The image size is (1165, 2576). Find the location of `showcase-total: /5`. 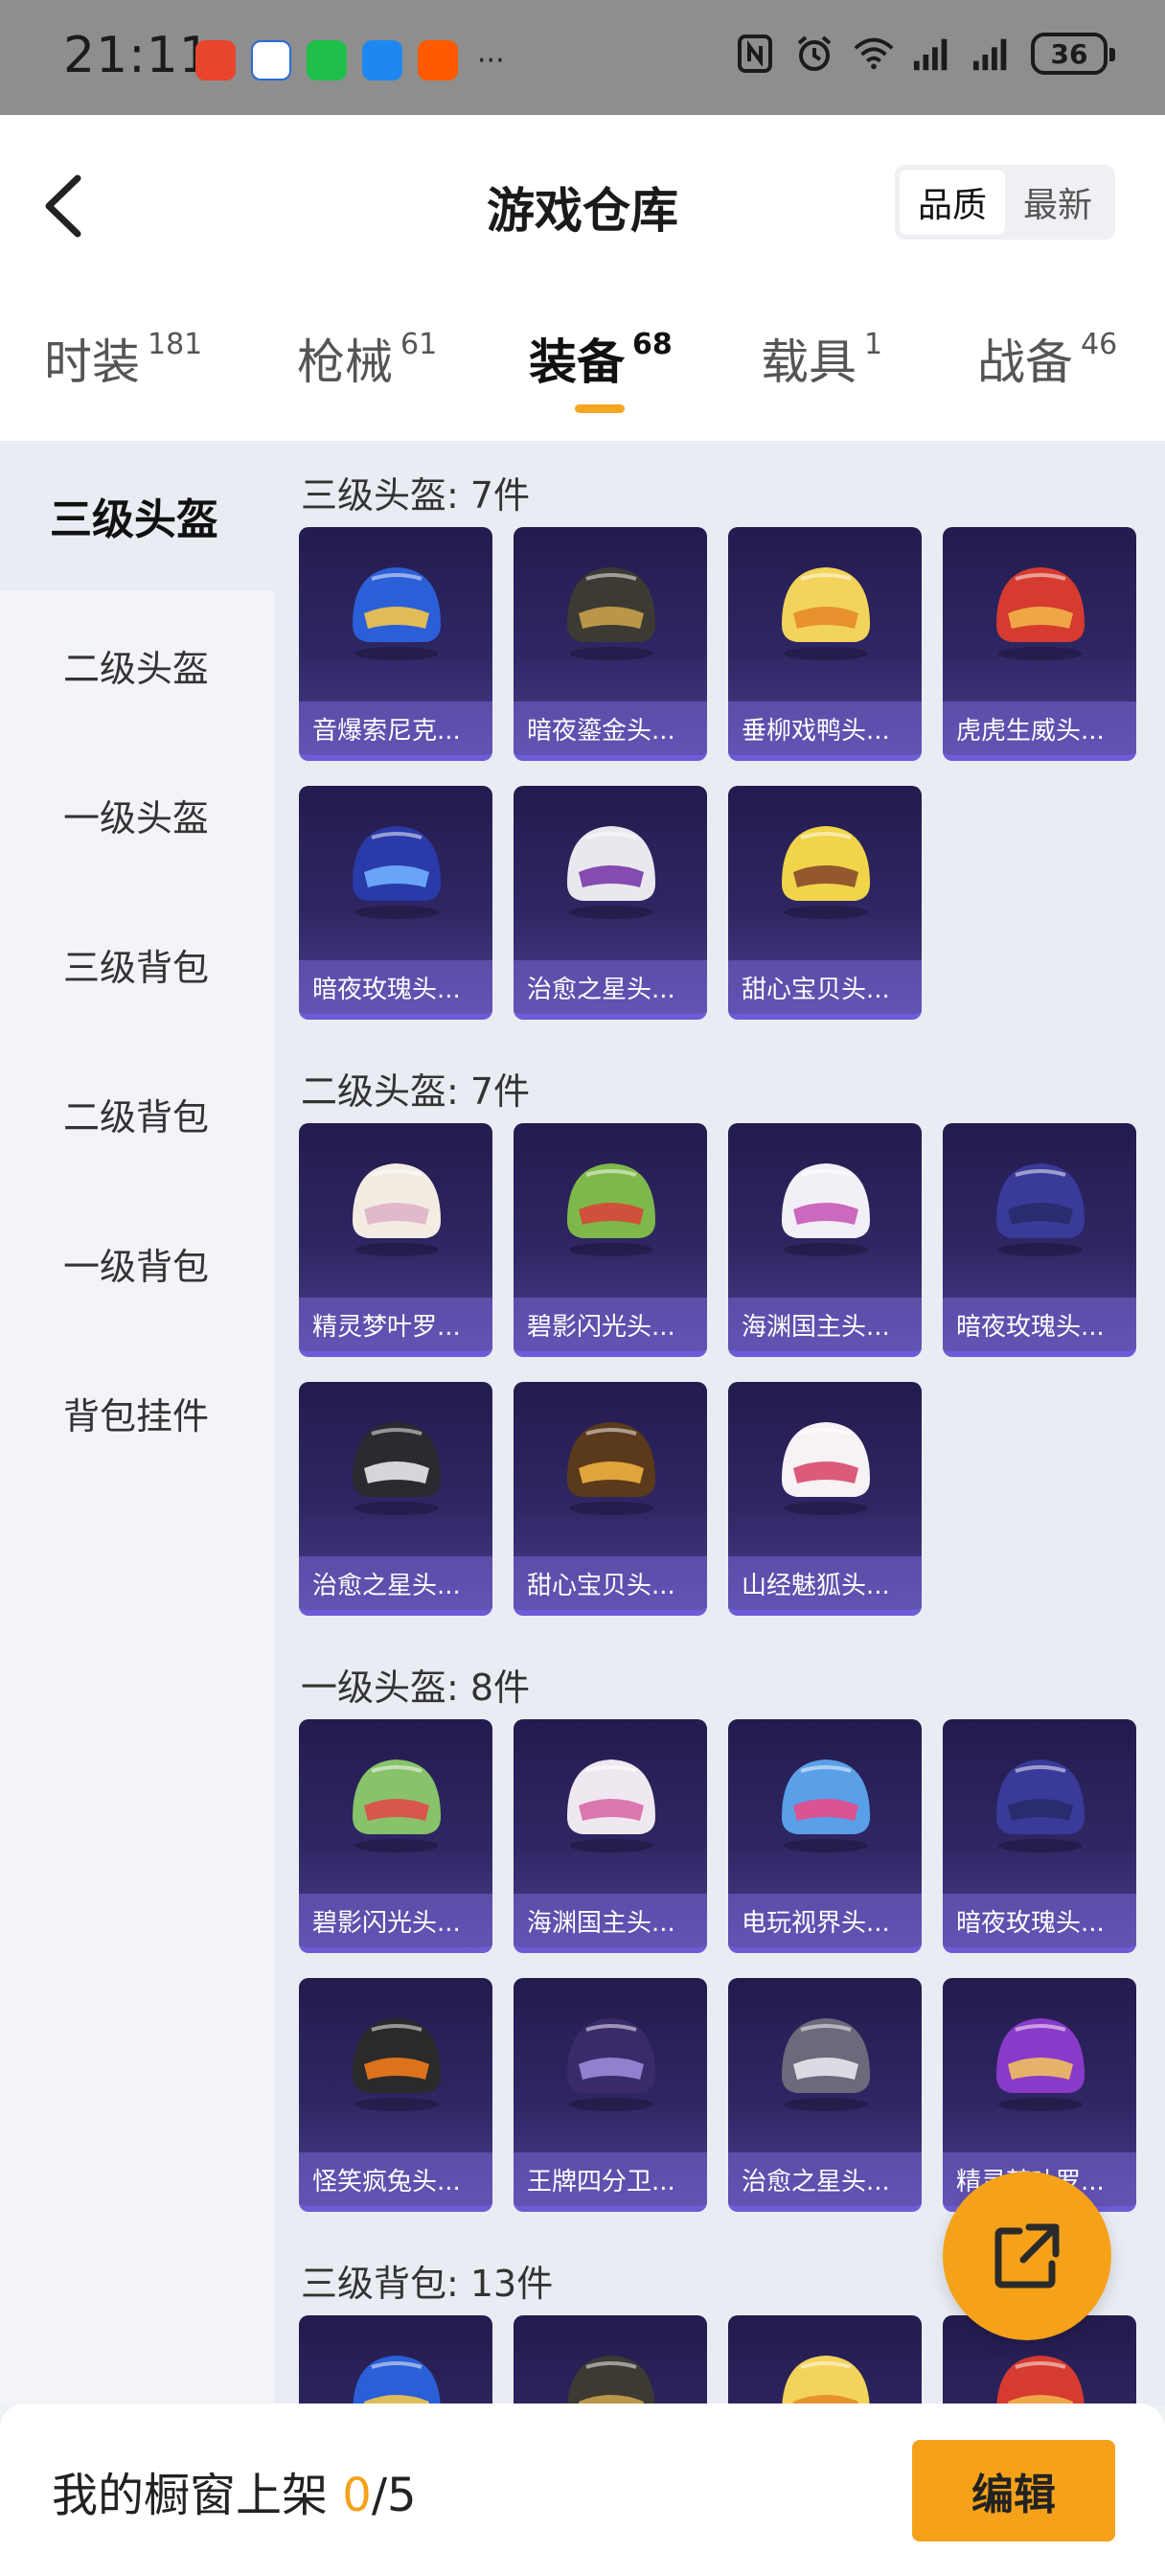

showcase-total: /5 is located at coordinates (394, 2495).